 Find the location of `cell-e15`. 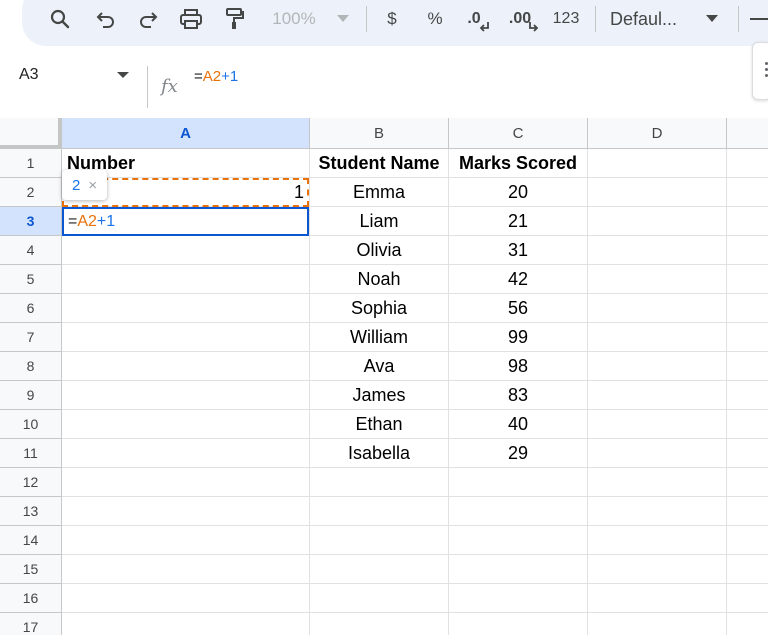

cell-e15 is located at coordinates (747, 569).